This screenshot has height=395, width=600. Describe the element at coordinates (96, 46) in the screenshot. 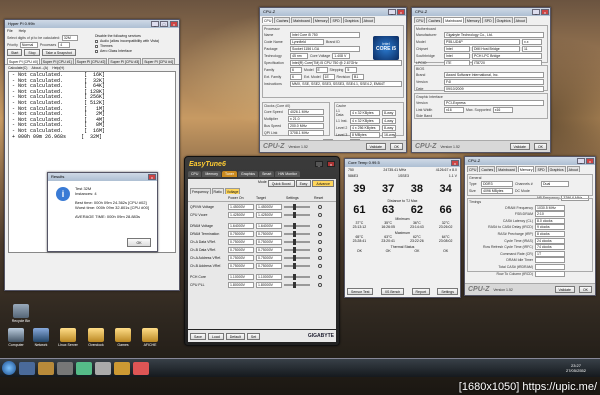

I see `themes-checkbox` at that location.